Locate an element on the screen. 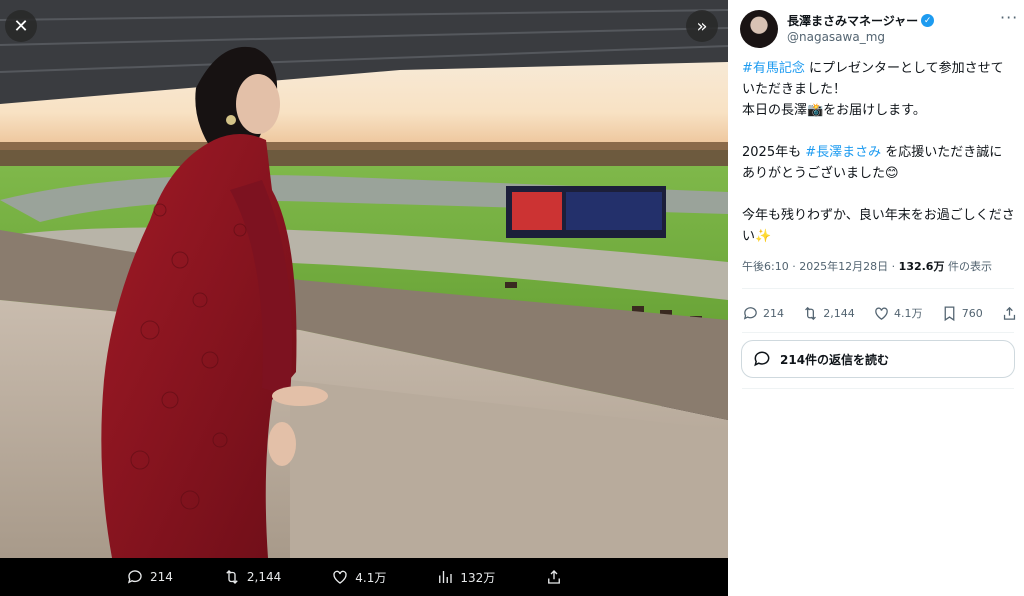 The height and width of the screenshot is (596, 1024). next-media-button: » is located at coordinates (702, 26).